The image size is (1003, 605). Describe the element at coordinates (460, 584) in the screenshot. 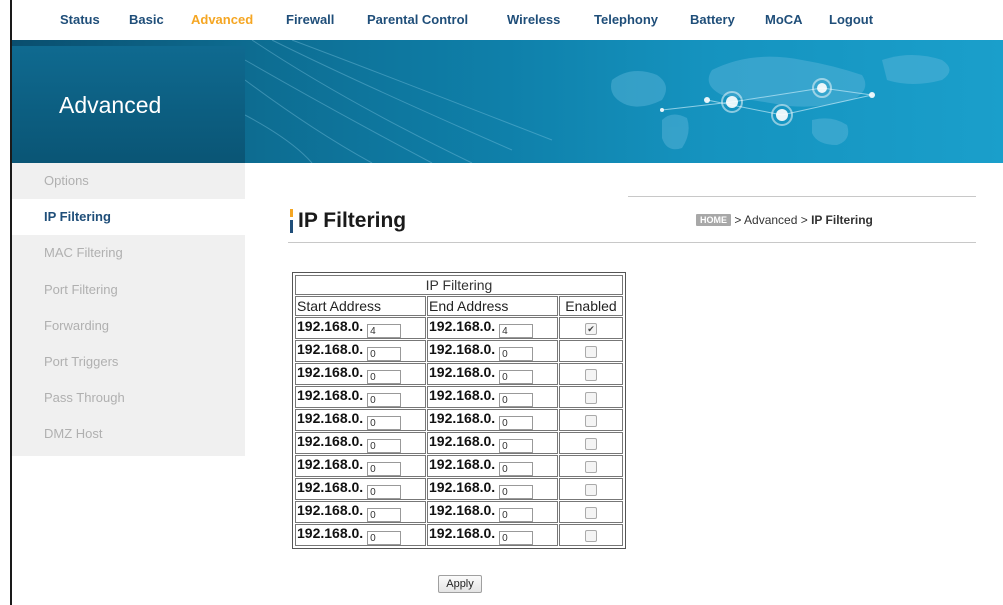

I see `apply-button: Apply` at that location.